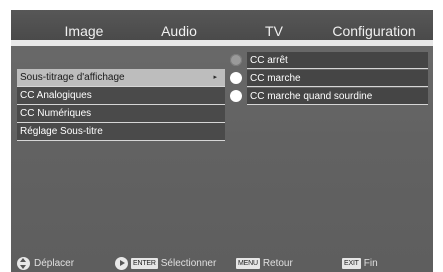 This screenshot has height=272, width=443. What do you see at coordinates (215, 77) in the screenshot?
I see `submenu-arrow-icon: ▸` at bounding box center [215, 77].